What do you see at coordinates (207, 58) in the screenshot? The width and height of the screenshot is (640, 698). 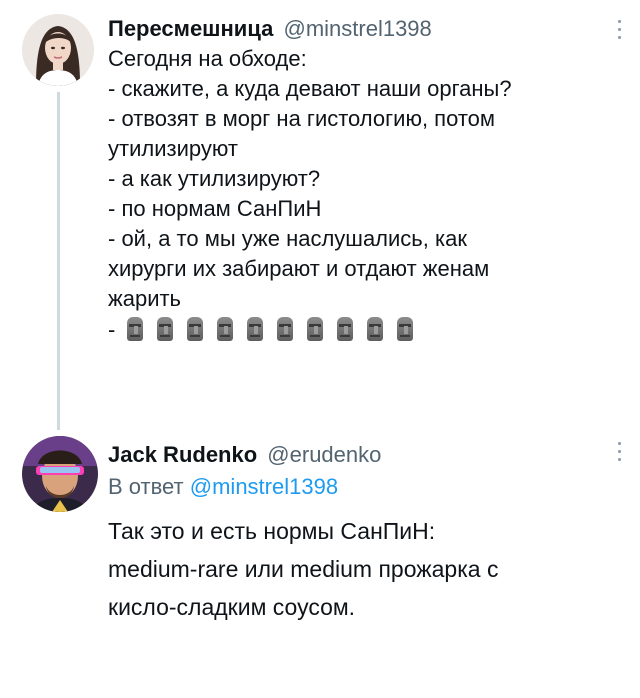 I see `tweet-text-line: Сегодня на обходе:` at bounding box center [207, 58].